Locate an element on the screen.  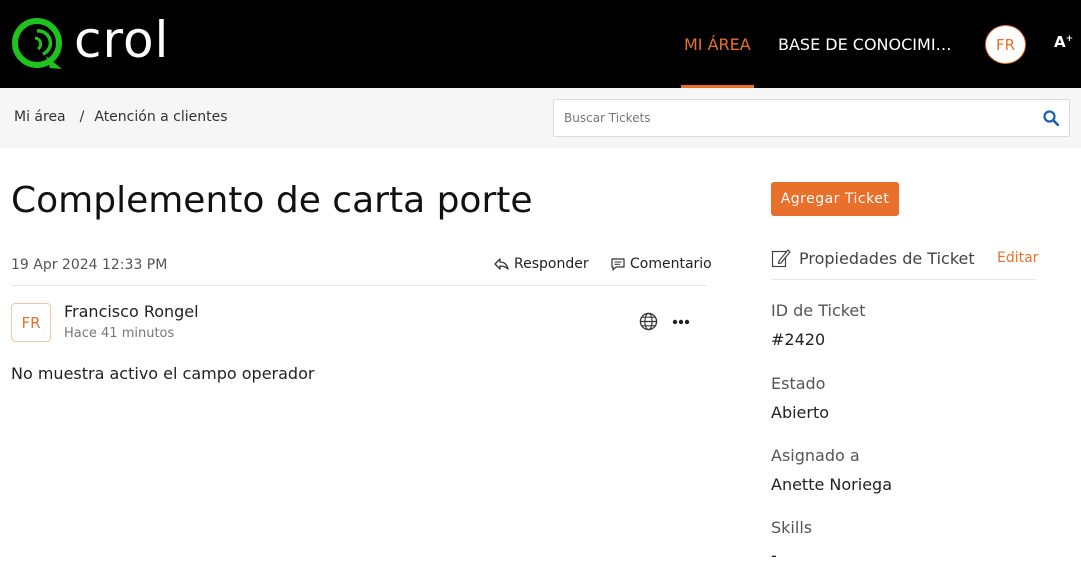
nav-mi-area-label: MI ÁREA is located at coordinates (717, 44).